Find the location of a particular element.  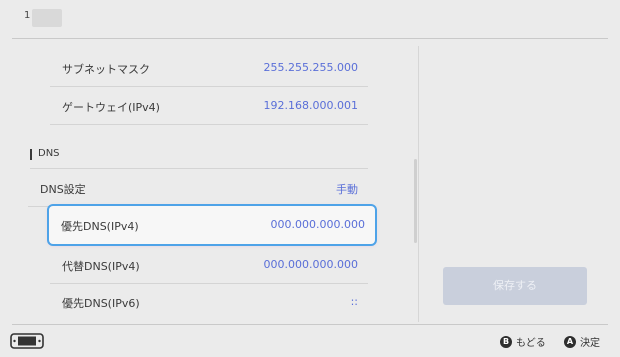

row-primary-dns-ipv6: 優先DNS(IPv6) :: is located at coordinates (209, 302).